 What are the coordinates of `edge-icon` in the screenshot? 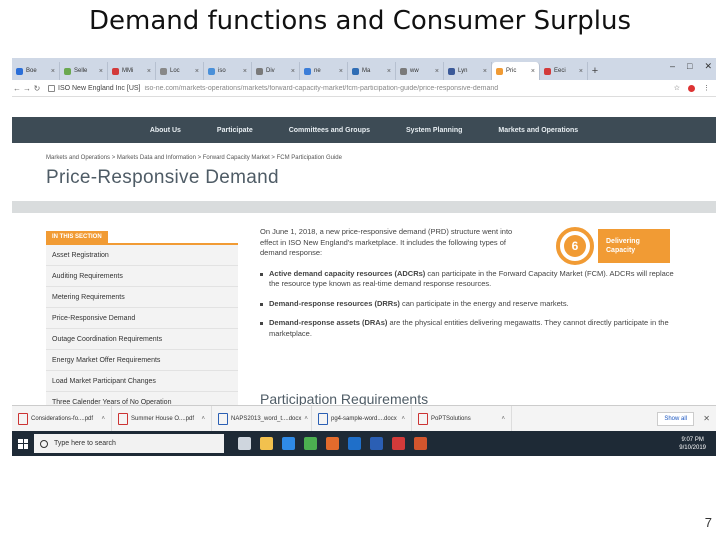 It's located at (288, 443).